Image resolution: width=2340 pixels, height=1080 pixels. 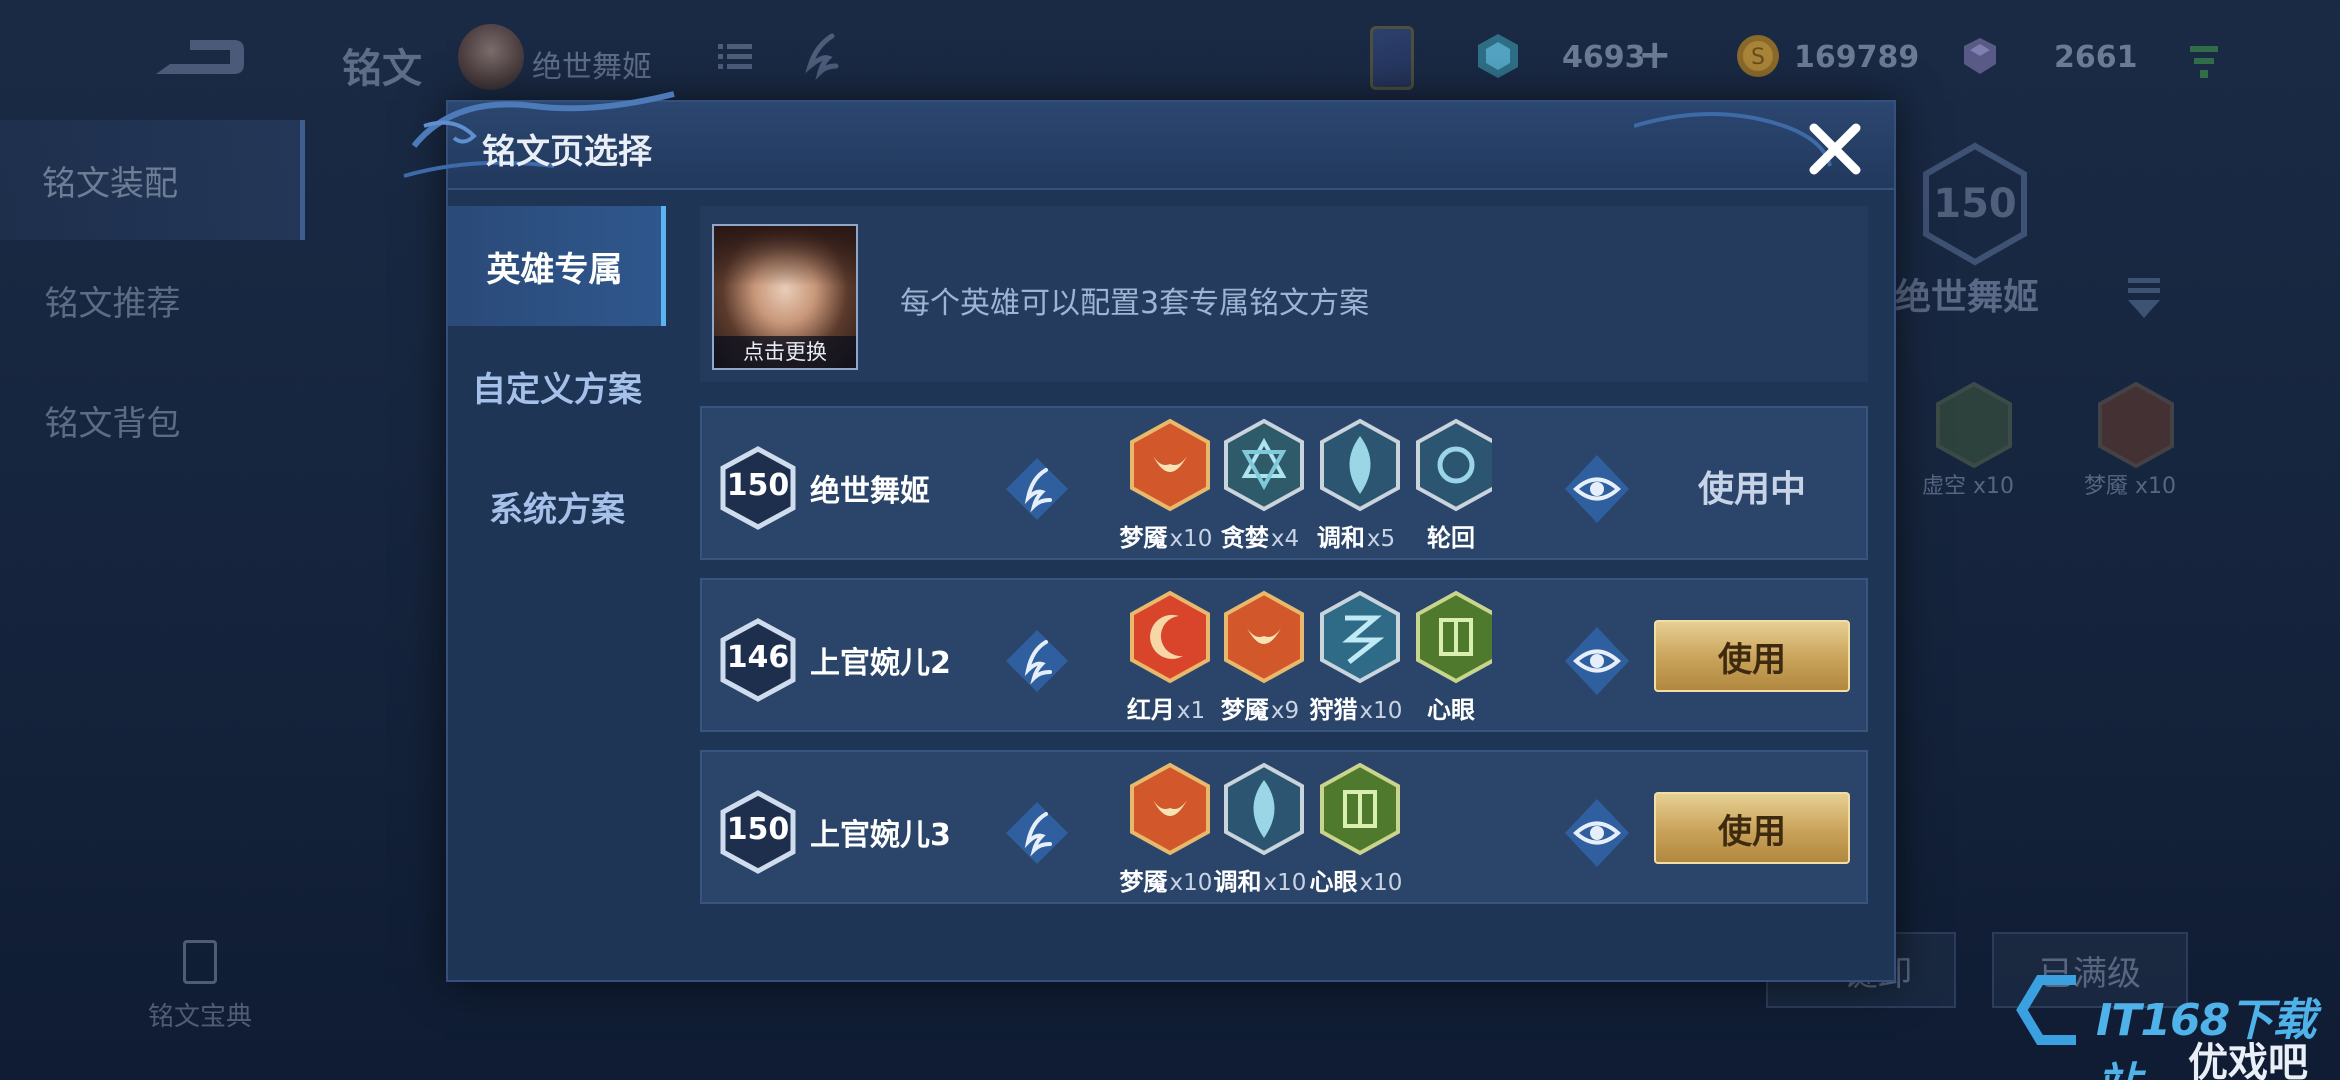 I want to click on right-page-name: 绝世舞姬, so click(x=1967, y=297).